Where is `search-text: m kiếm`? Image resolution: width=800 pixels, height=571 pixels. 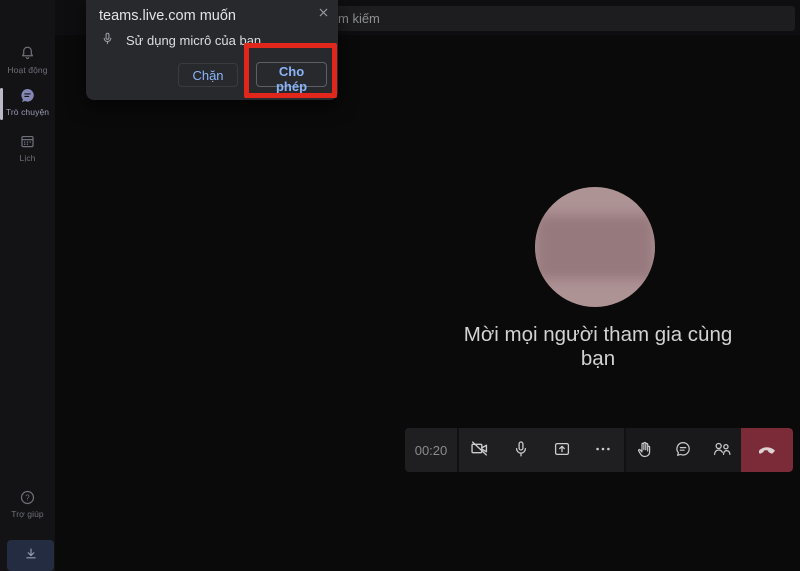
search-text: m kiếm is located at coordinates (359, 18).